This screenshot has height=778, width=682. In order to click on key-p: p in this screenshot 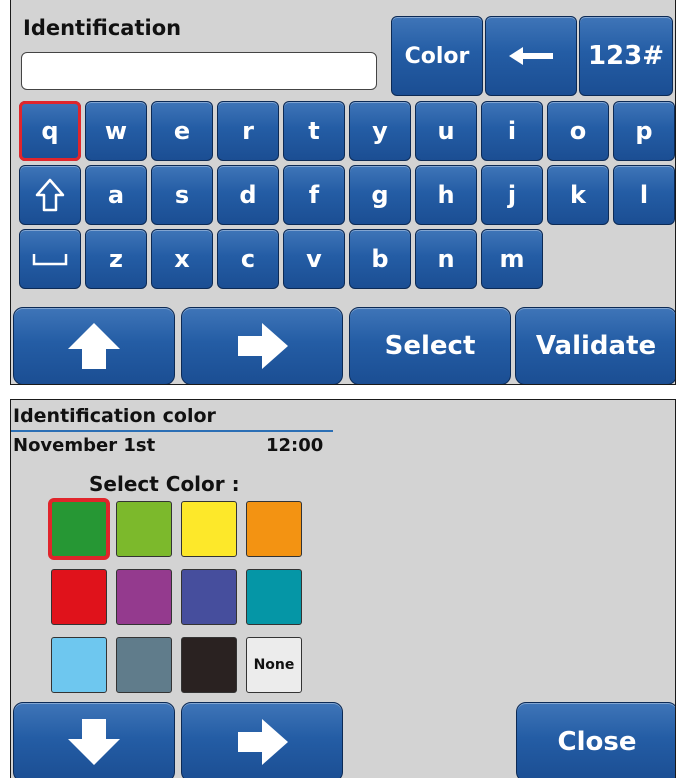, I will do `click(644, 131)`.